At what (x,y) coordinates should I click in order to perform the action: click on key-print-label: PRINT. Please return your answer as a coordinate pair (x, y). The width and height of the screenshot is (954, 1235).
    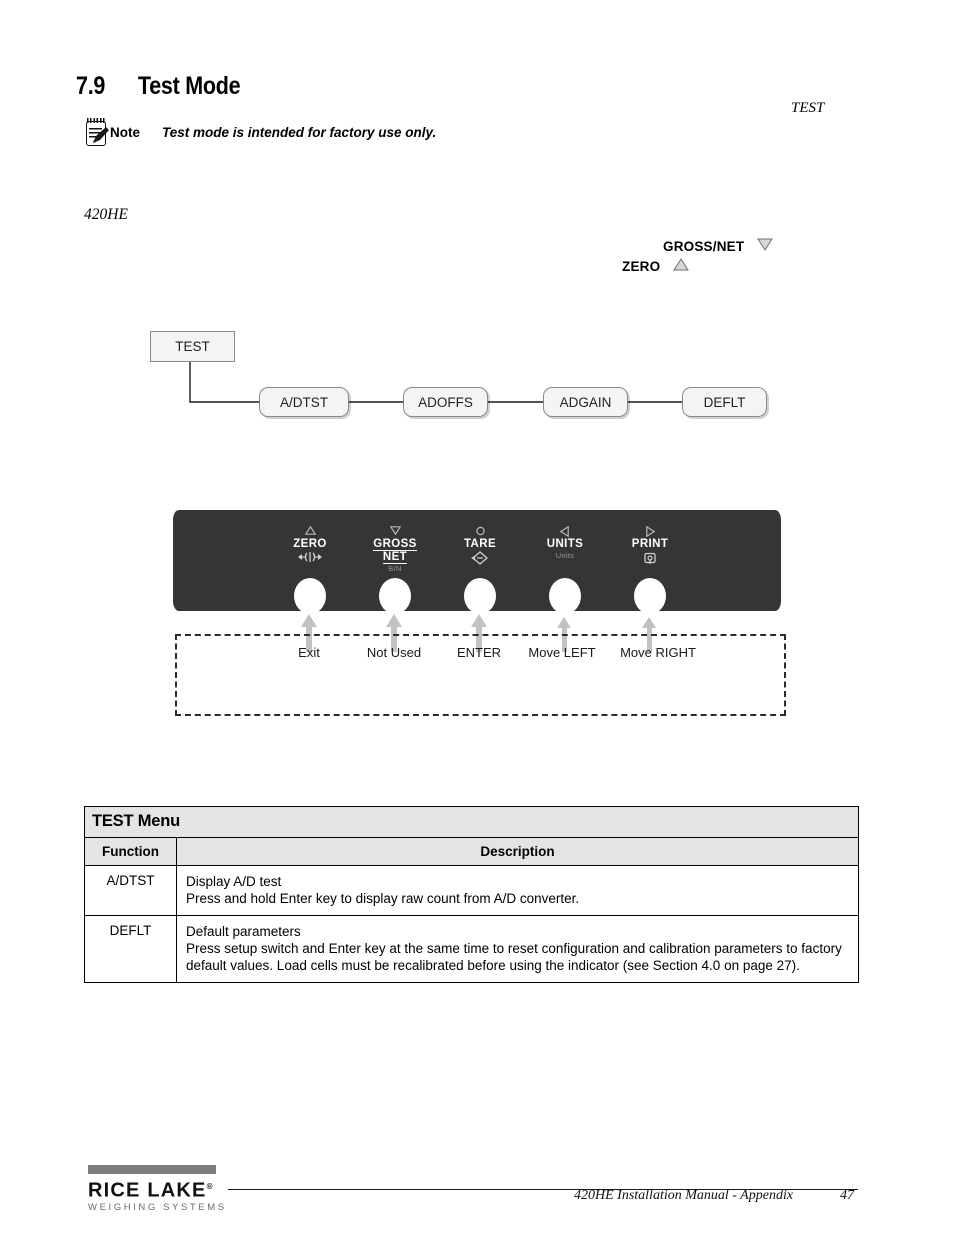
    Looking at the image, I should click on (650, 544).